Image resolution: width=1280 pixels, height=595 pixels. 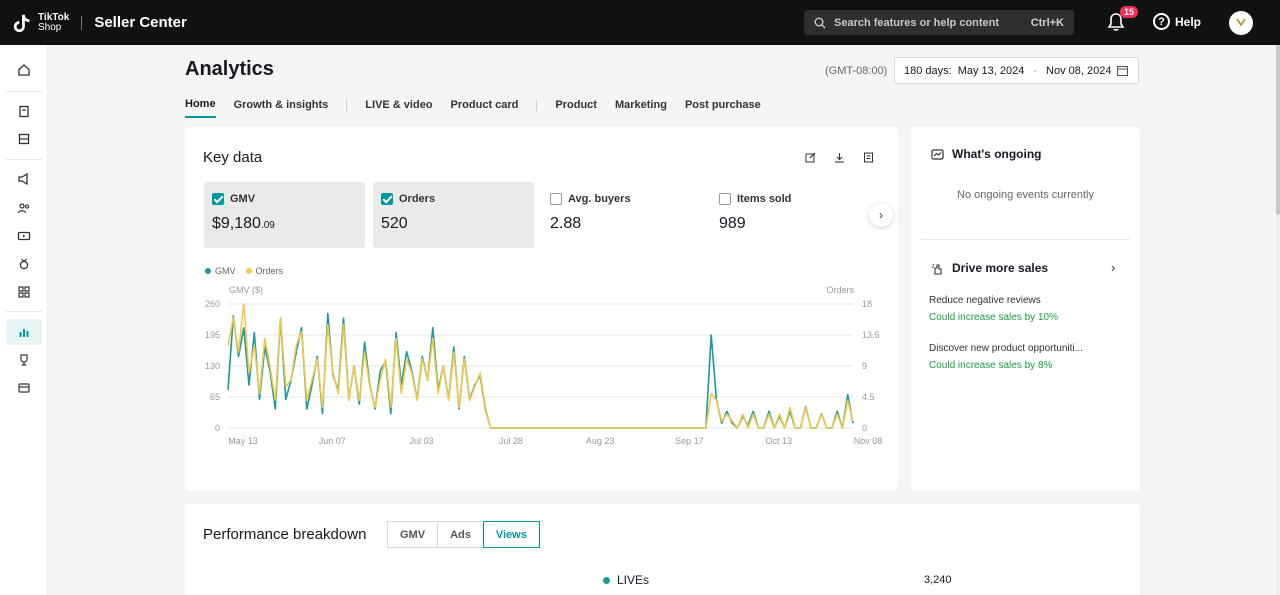 I want to click on sidebar-item-analytics, so click(x=24, y=332).